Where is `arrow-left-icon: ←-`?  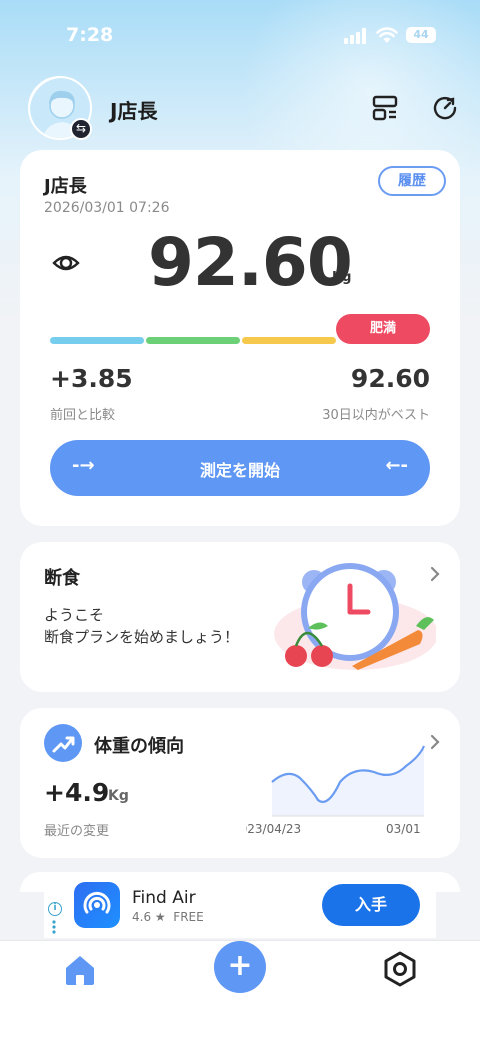 arrow-left-icon: ←- is located at coordinates (396, 465).